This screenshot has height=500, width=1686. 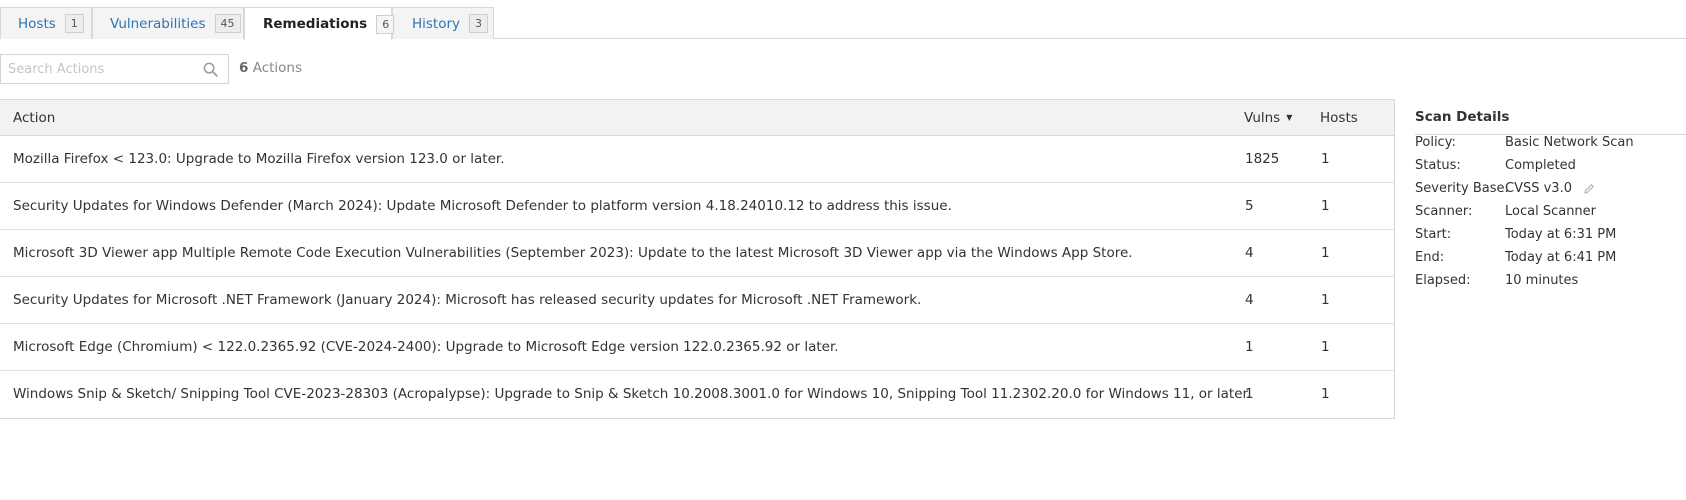 What do you see at coordinates (1443, 280) in the screenshot?
I see `detail-label: Elapsed:` at bounding box center [1443, 280].